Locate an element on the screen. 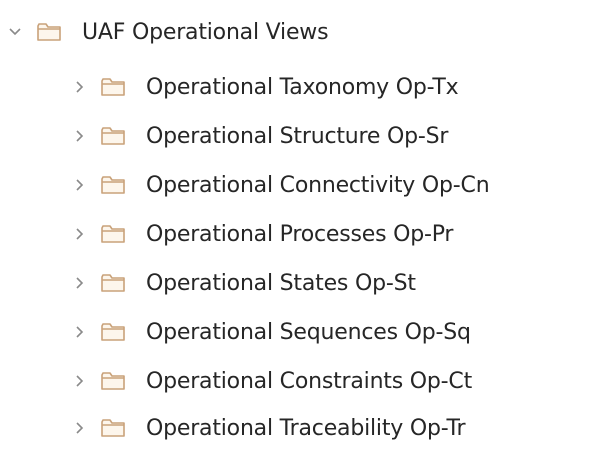 This screenshot has width=599, height=452. tree-node-operational-traceability: Operational Traceability Op-Tr is located at coordinates (267, 428).